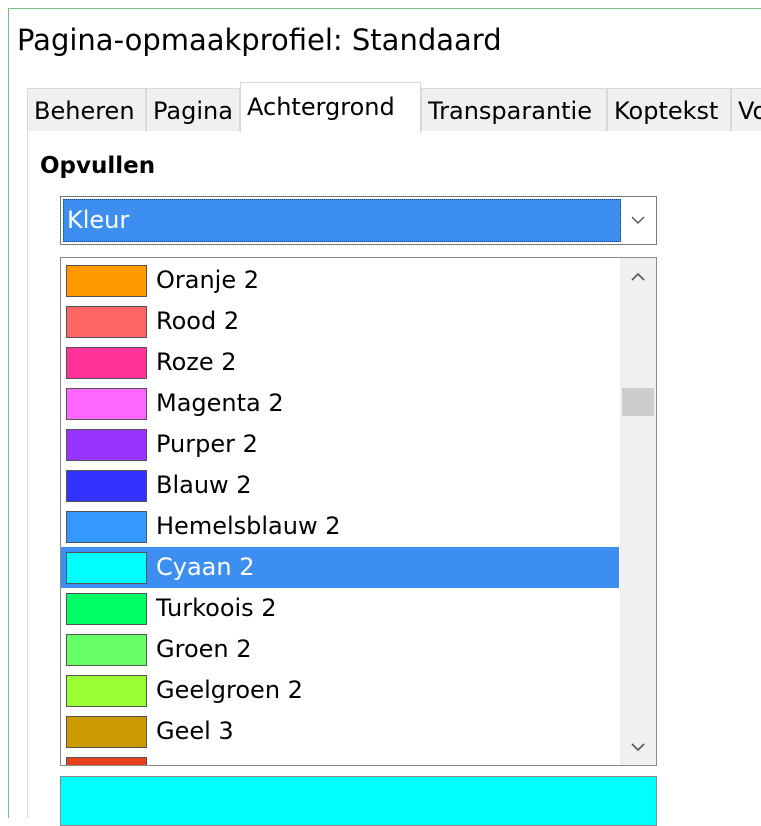 This screenshot has height=826, width=761. Describe the element at coordinates (196, 362) in the screenshot. I see `color-name-label: Roze 2` at that location.